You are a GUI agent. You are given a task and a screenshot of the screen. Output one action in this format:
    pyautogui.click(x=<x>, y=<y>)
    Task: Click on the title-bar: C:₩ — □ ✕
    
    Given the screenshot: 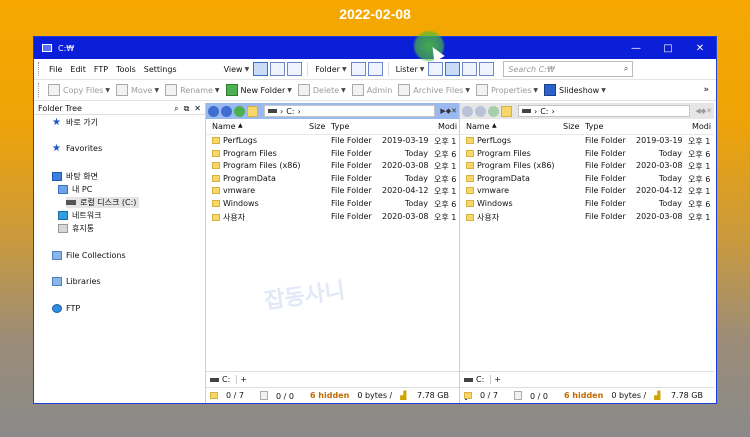 What is the action you would take?
    pyautogui.click(x=375, y=48)
    